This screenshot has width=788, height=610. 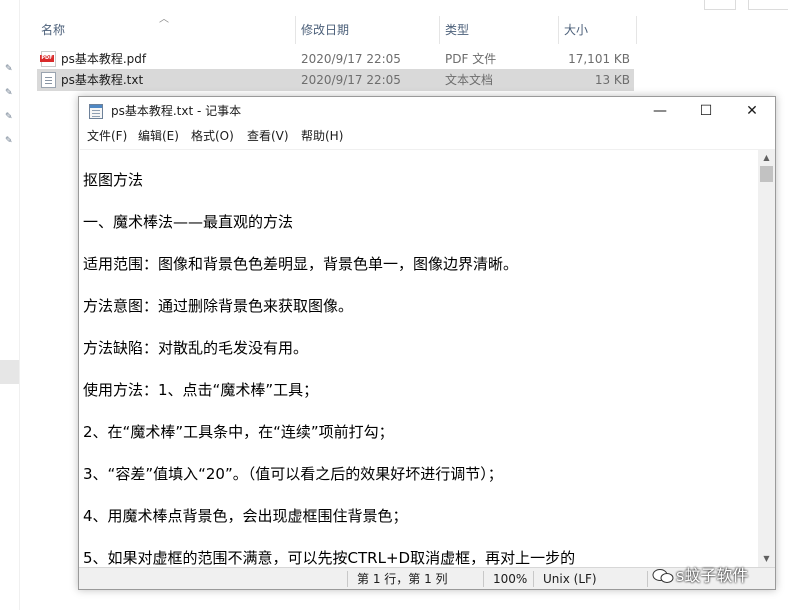 I want to click on menu-file: 文件(F), so click(x=107, y=136).